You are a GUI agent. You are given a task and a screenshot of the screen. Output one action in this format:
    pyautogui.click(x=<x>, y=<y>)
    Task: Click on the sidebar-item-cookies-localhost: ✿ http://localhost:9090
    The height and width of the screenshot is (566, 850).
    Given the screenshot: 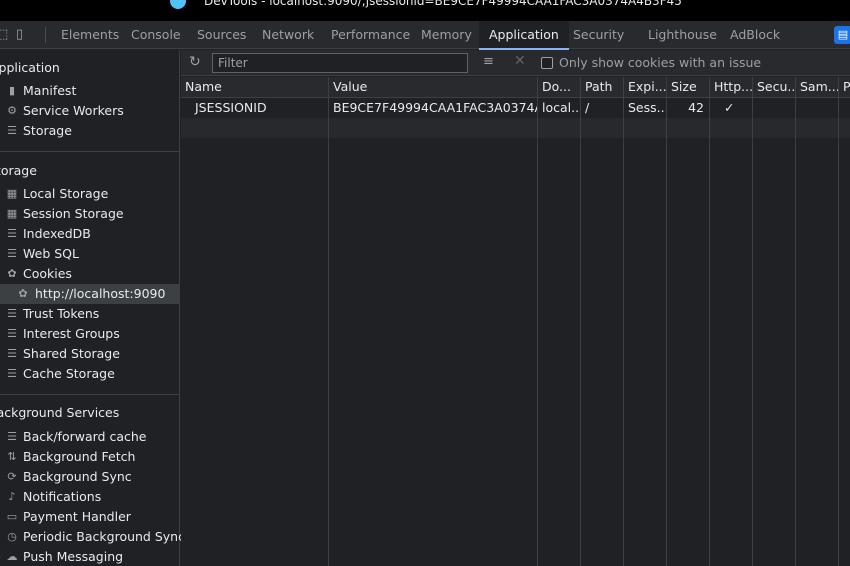 What is the action you would take?
    pyautogui.click(x=90, y=294)
    